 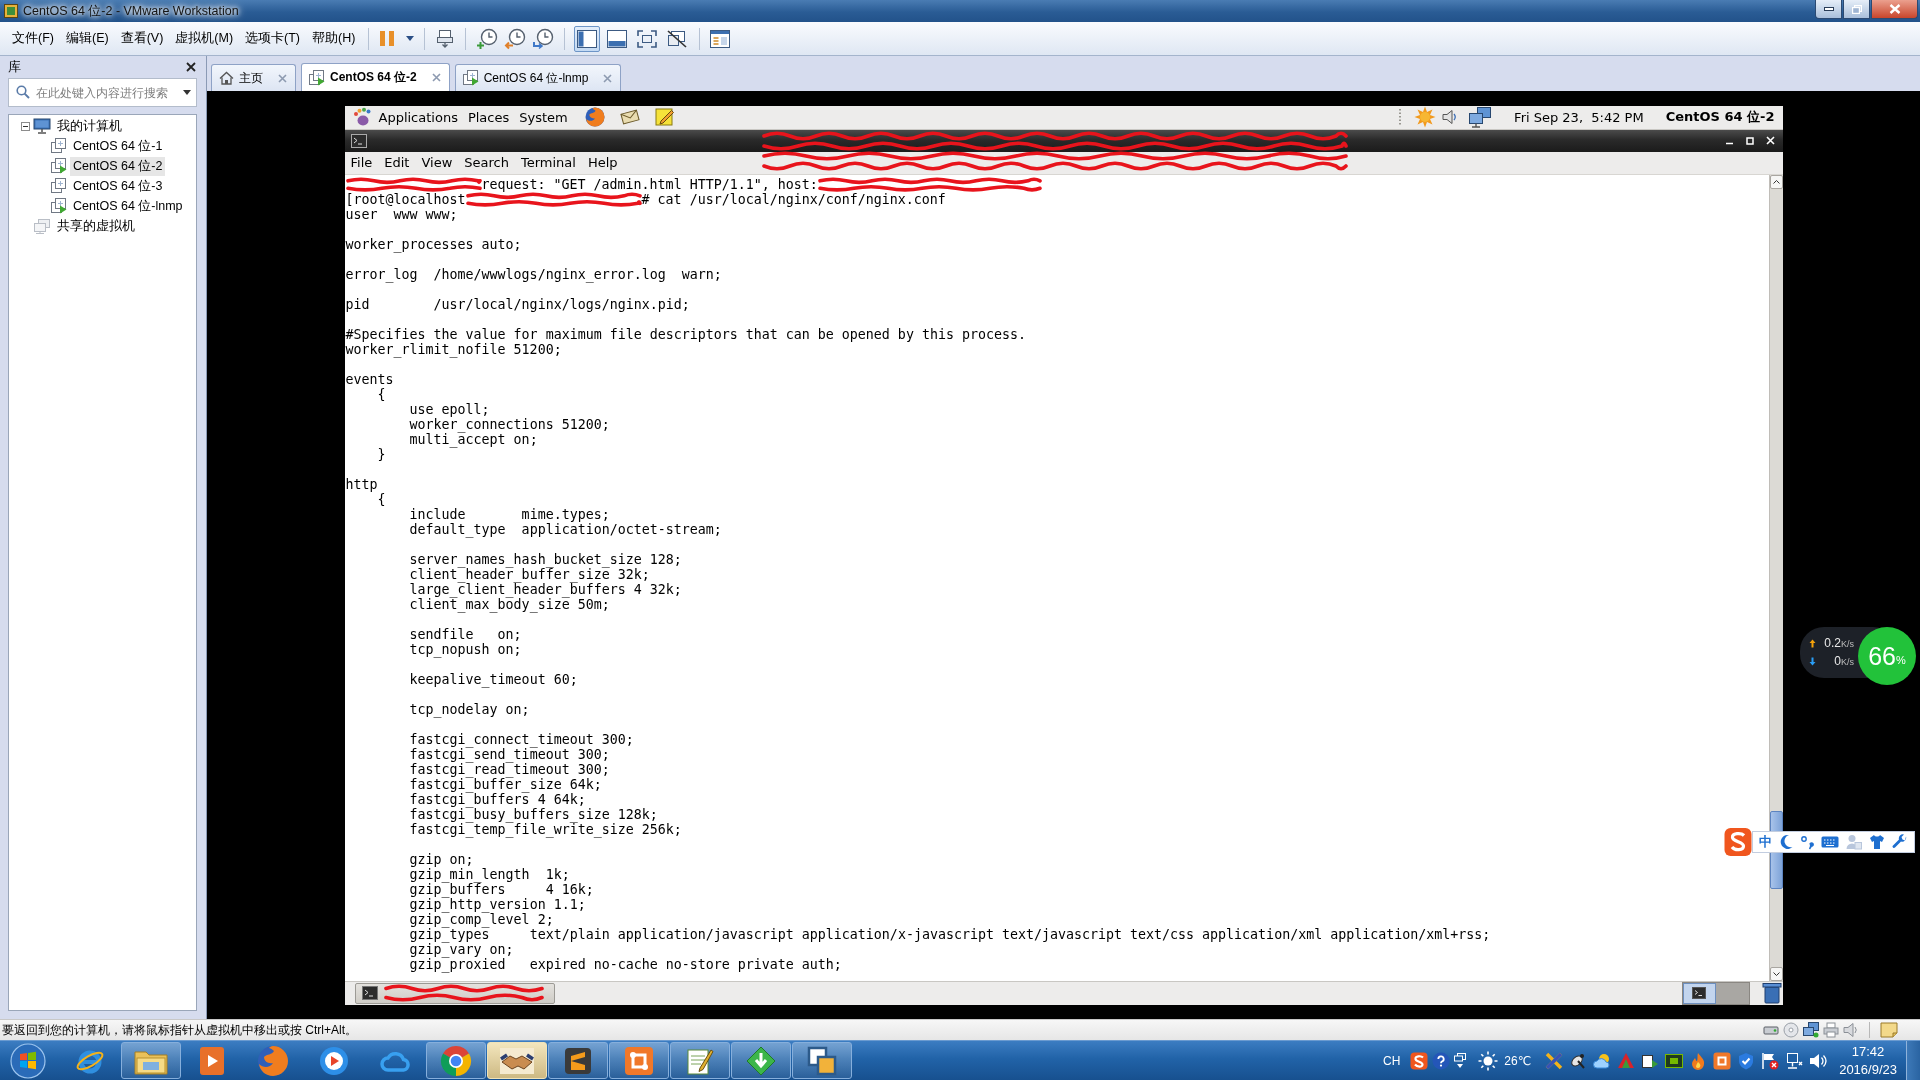 What do you see at coordinates (489, 874) in the screenshot?
I see `terminal-line: gzip_min_length 1k;` at bounding box center [489, 874].